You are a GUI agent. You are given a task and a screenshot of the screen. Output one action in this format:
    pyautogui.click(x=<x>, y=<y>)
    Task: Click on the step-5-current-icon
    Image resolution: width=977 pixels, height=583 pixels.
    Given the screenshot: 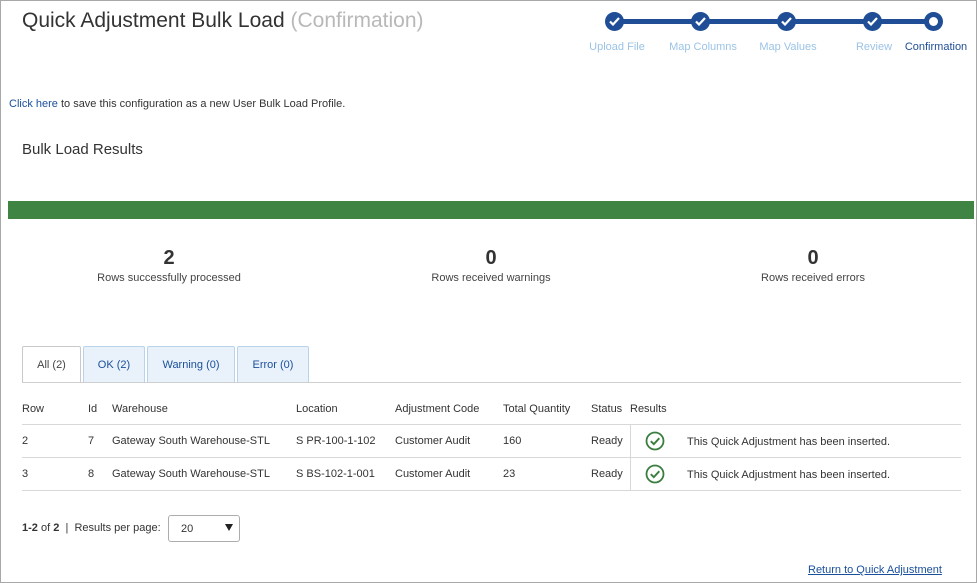 What is the action you would take?
    pyautogui.click(x=933, y=21)
    